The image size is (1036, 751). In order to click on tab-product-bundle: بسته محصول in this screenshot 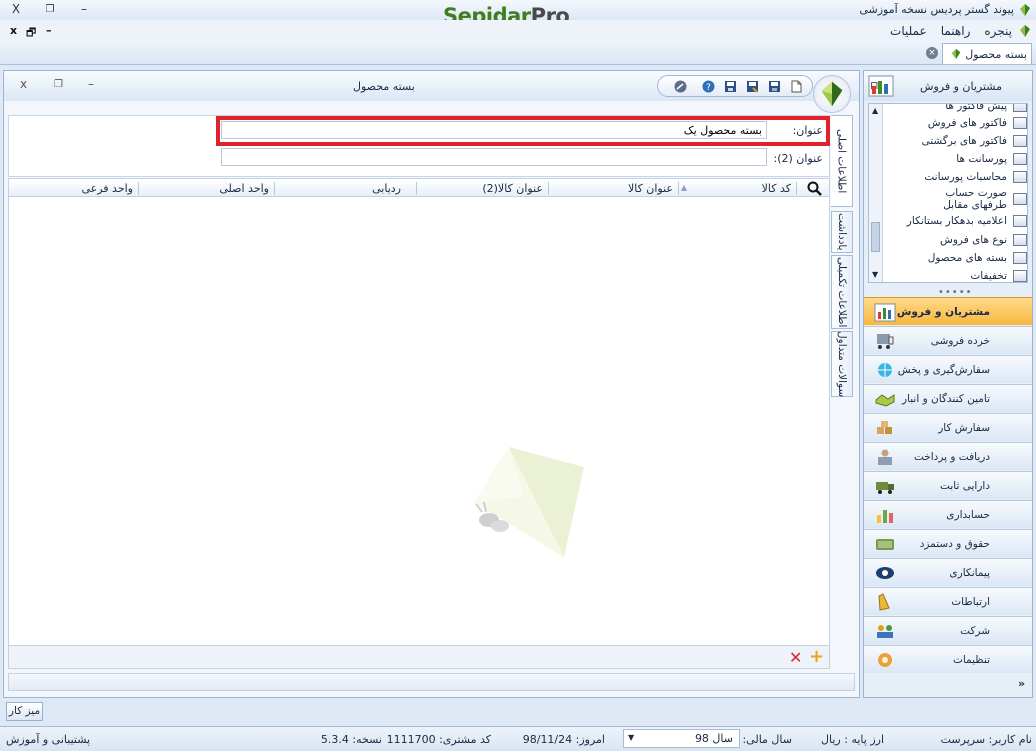, I will do `click(987, 53)`.